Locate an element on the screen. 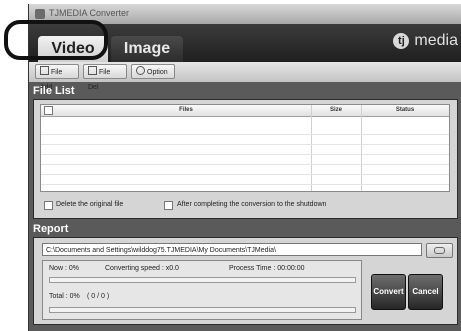  total-progress-bar is located at coordinates (202, 310).